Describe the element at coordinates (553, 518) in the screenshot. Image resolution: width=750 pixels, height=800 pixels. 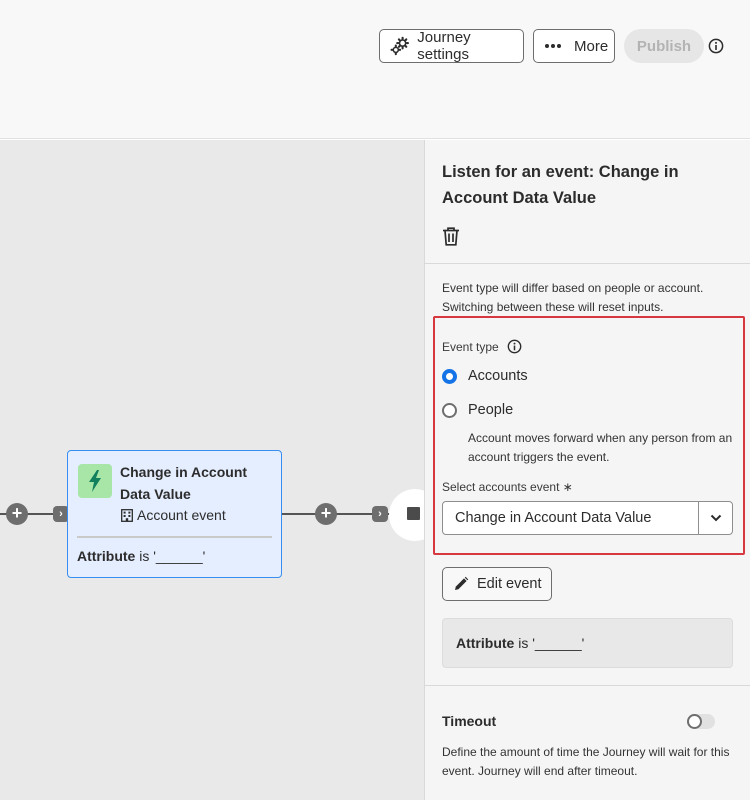
I see `select-value: Change in Account Data Value` at that location.